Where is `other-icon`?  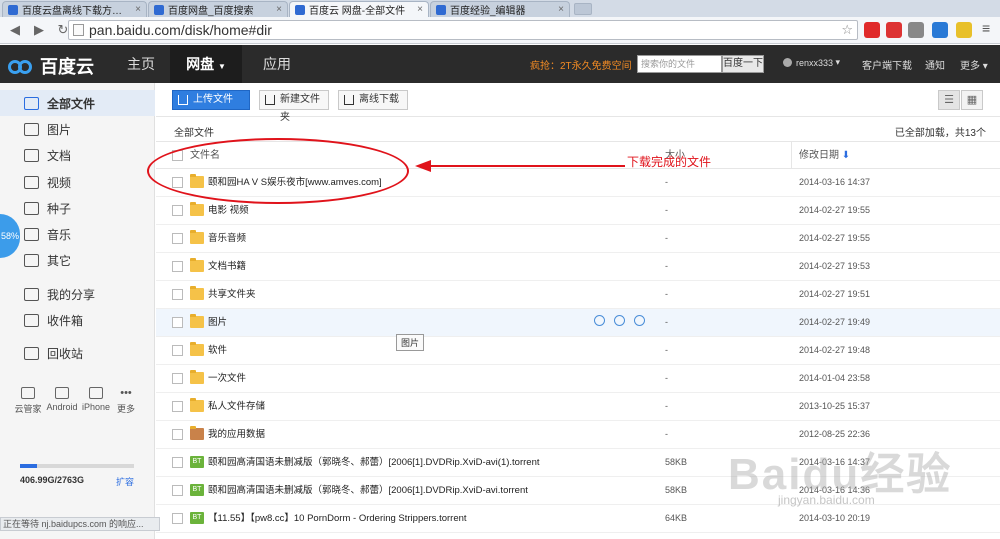
other-icon is located at coordinates (31, 260).